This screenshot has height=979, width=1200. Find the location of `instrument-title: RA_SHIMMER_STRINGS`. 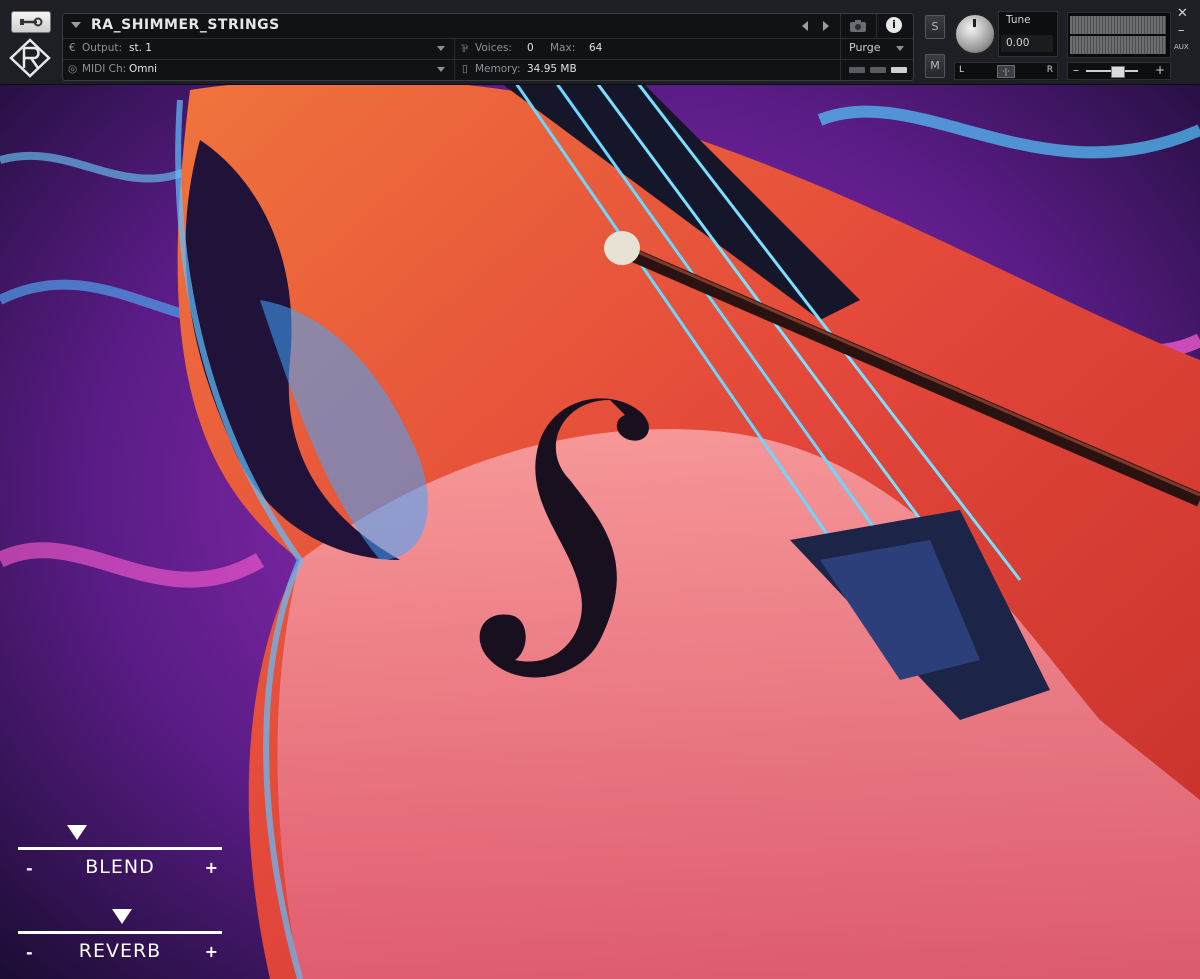

instrument-title: RA_SHIMMER_STRINGS is located at coordinates (185, 25).